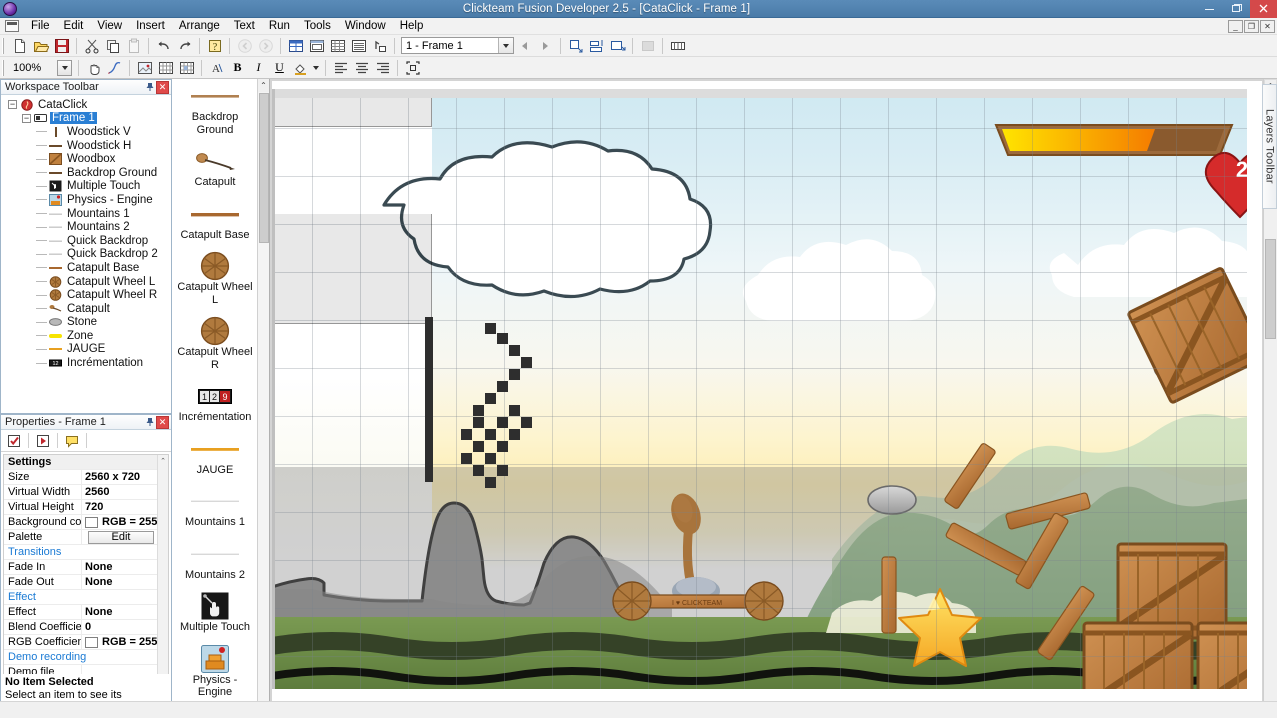 The image size is (1277, 718). I want to click on menu-arrange: Arrange, so click(199, 26).